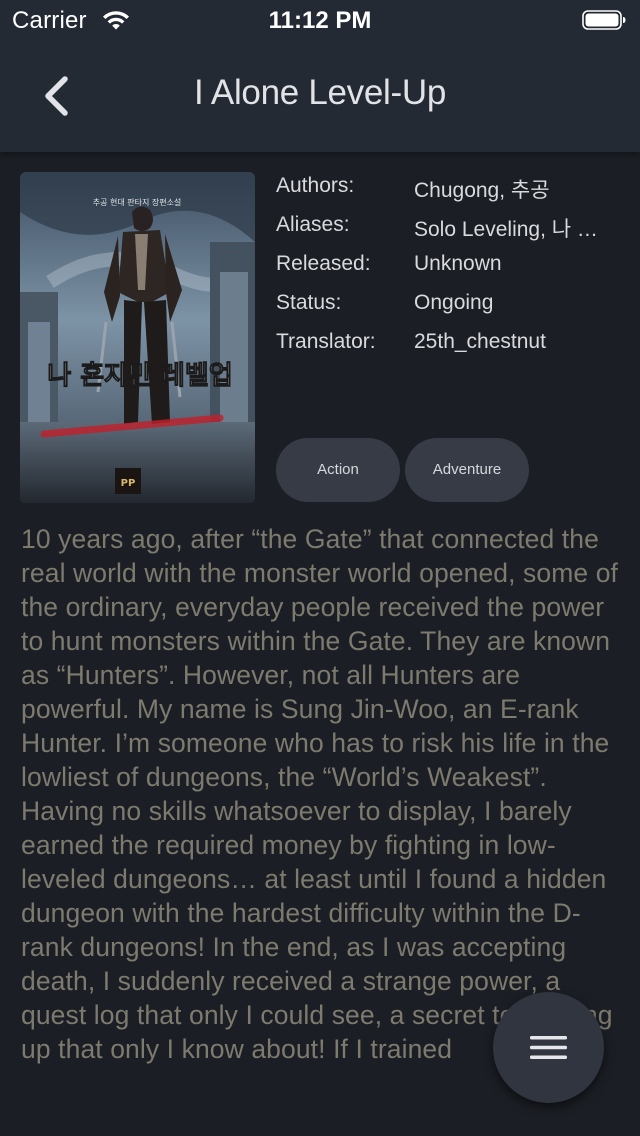  I want to click on header: Carrier 11:12 PM I Alone Level-Up, so click(320, 76).